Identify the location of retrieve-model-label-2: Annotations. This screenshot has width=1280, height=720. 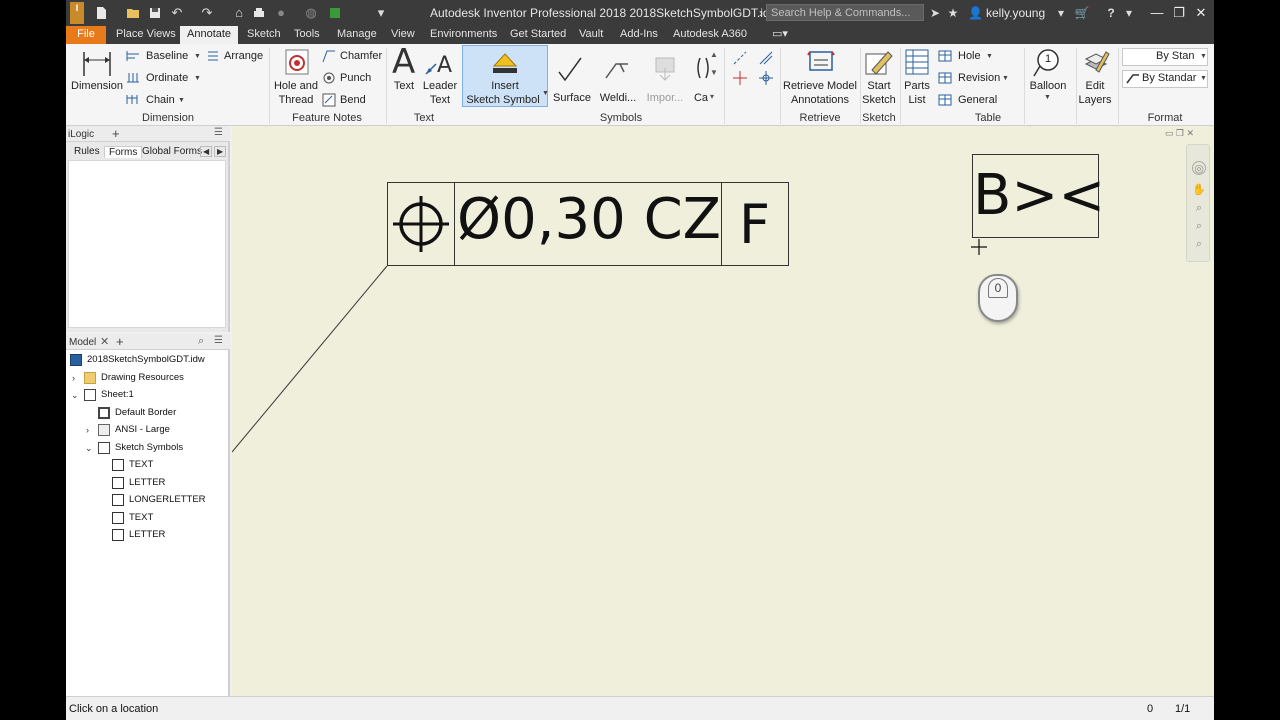
(820, 100).